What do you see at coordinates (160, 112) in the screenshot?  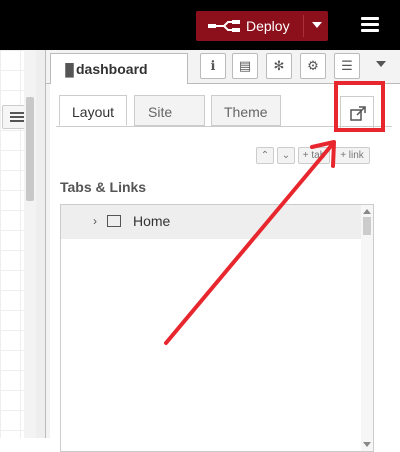 I see `tab-site-label: Site` at bounding box center [160, 112].